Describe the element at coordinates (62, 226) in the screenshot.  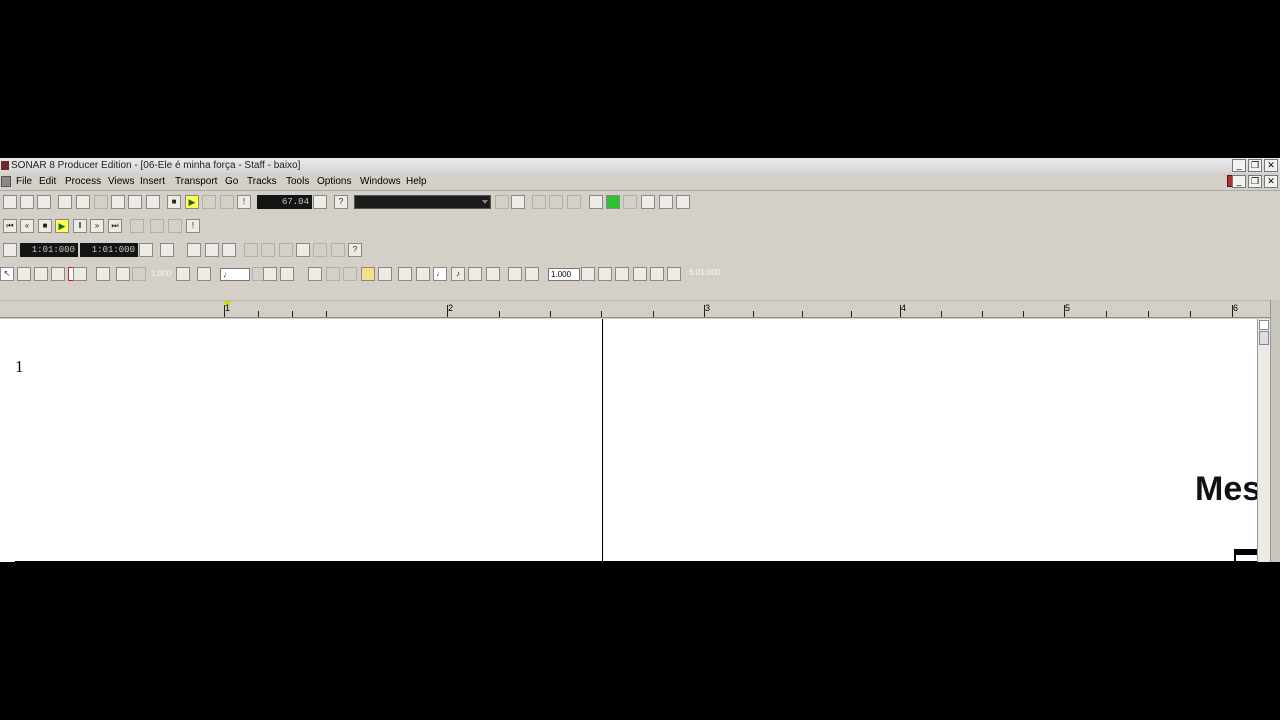
I see `play-transport-button: ▶` at that location.